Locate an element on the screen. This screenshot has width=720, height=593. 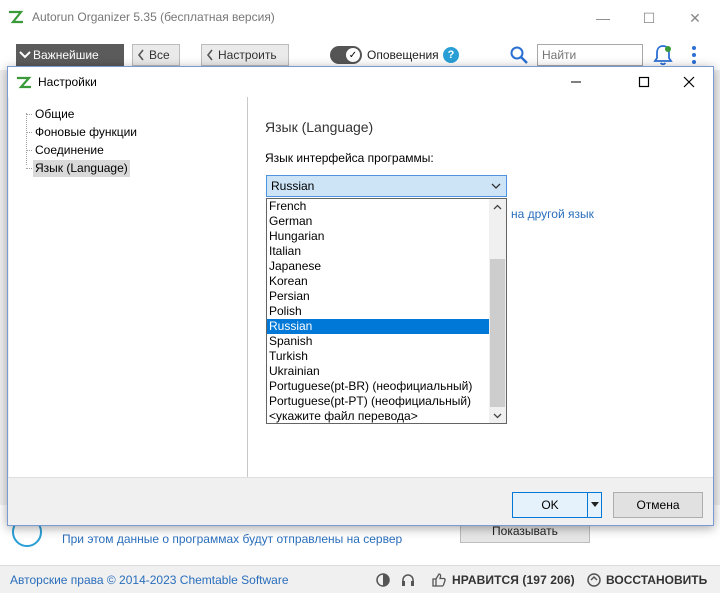
language-field-label: Язык интерфейса программы: is located at coordinates (349, 158).